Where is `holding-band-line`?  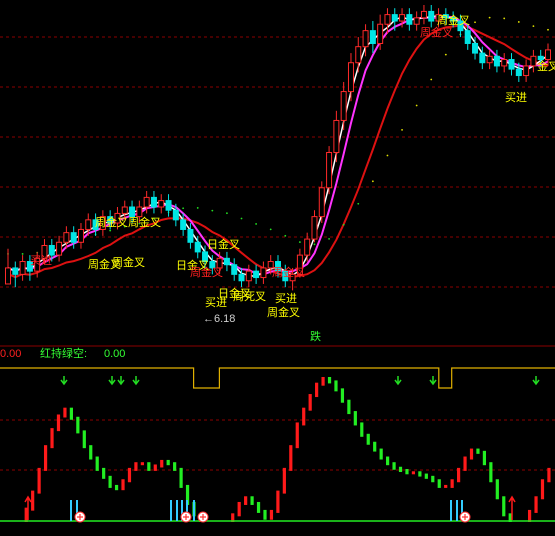 holding-band-line is located at coordinates (277, 378).